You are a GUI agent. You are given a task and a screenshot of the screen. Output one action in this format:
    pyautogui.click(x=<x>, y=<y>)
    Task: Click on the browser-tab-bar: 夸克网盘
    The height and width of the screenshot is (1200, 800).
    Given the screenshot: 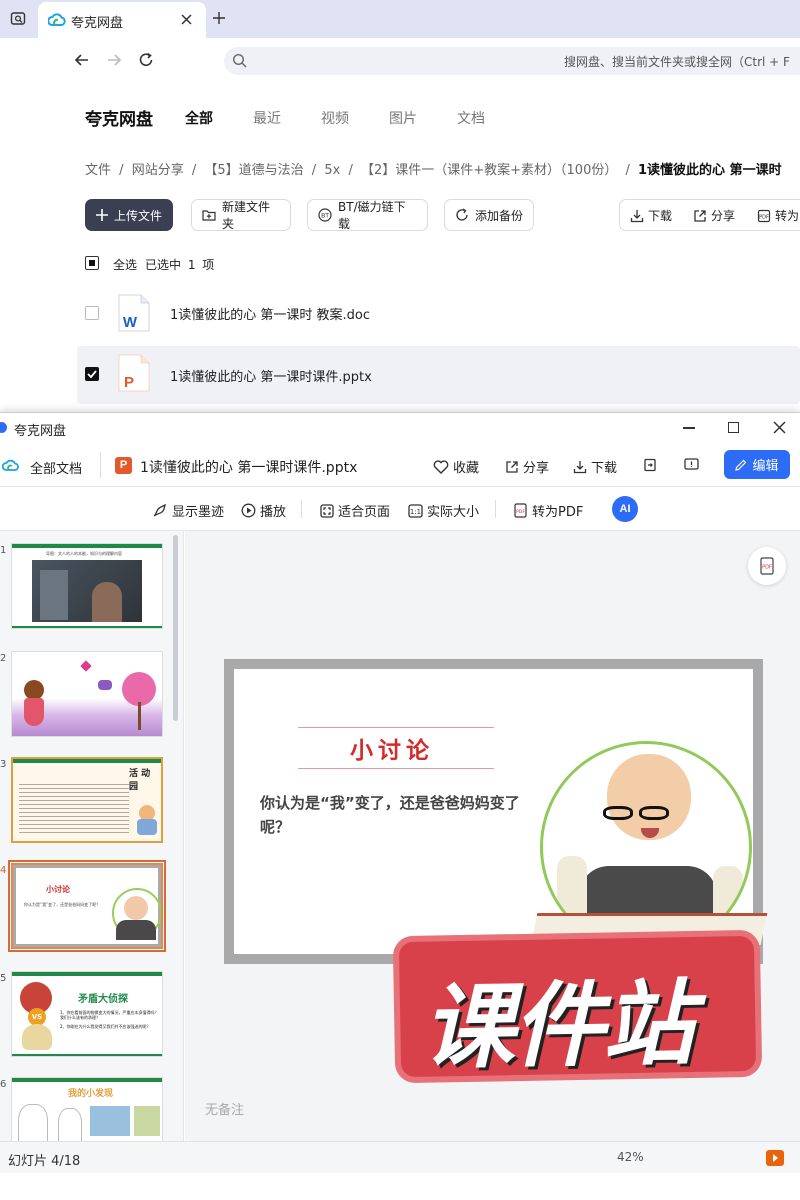 What is the action you would take?
    pyautogui.click(x=400, y=19)
    